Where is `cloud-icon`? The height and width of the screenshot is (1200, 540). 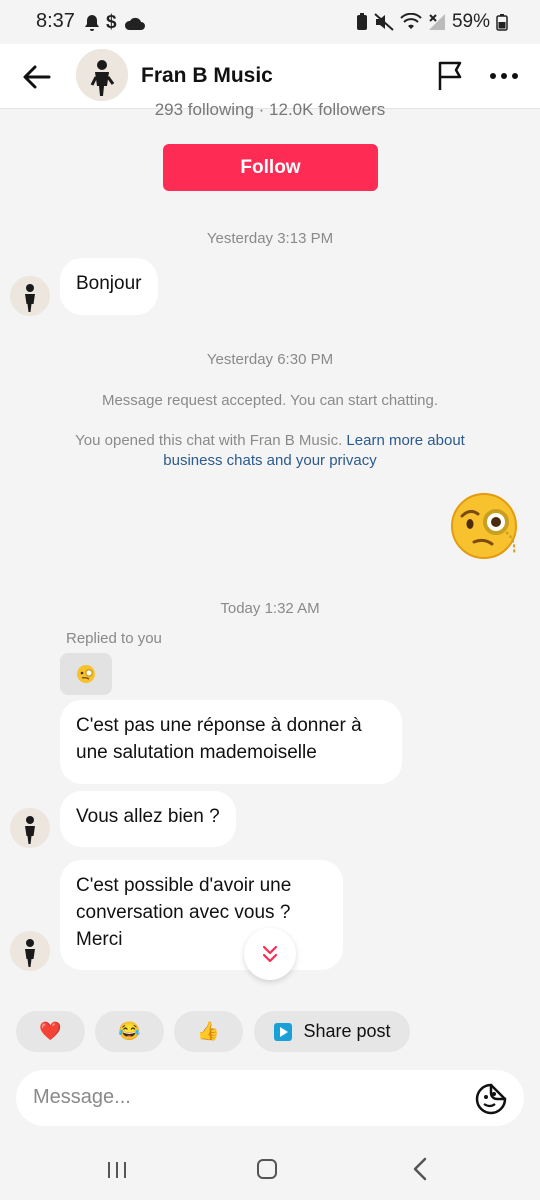 cloud-icon is located at coordinates (134, 23).